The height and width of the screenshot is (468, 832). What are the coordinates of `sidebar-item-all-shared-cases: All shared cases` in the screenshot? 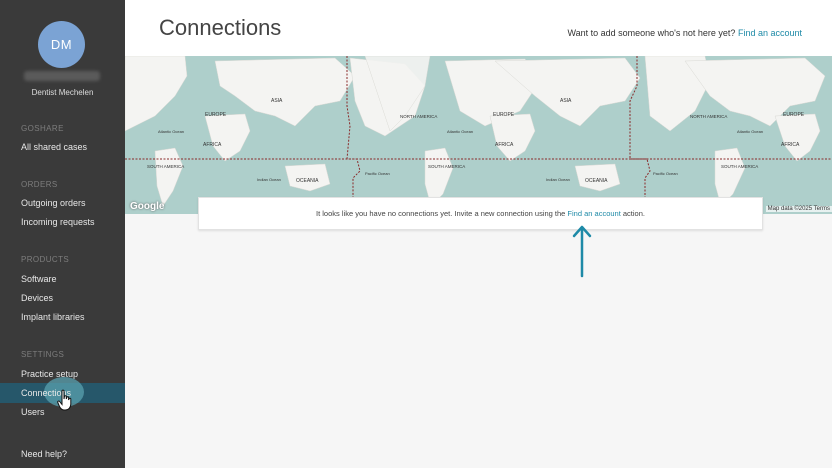 It's located at (54, 147).